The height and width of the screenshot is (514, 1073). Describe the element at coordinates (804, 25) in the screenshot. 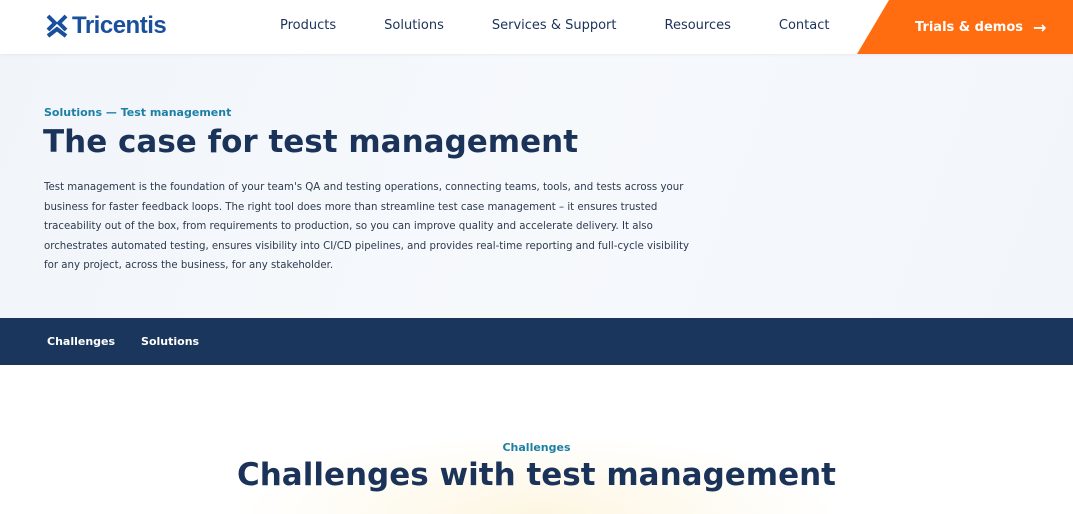

I see `nav-contact: Contact` at that location.